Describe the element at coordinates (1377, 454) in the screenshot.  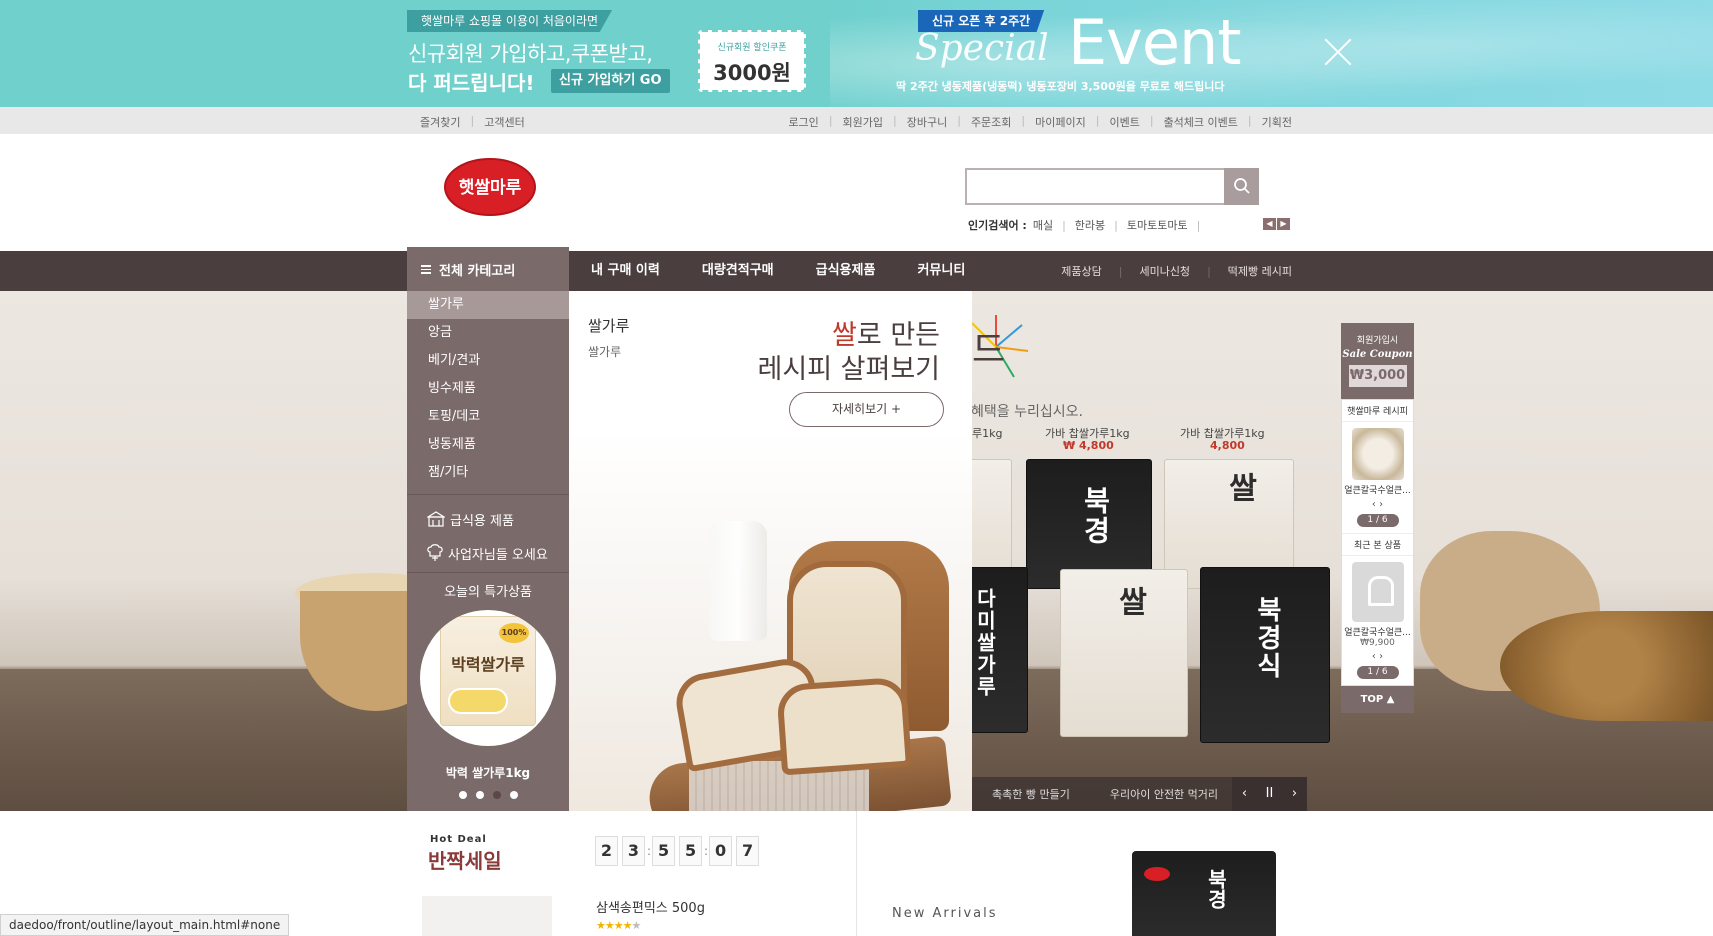
I see `quick-recipe-thumb` at that location.